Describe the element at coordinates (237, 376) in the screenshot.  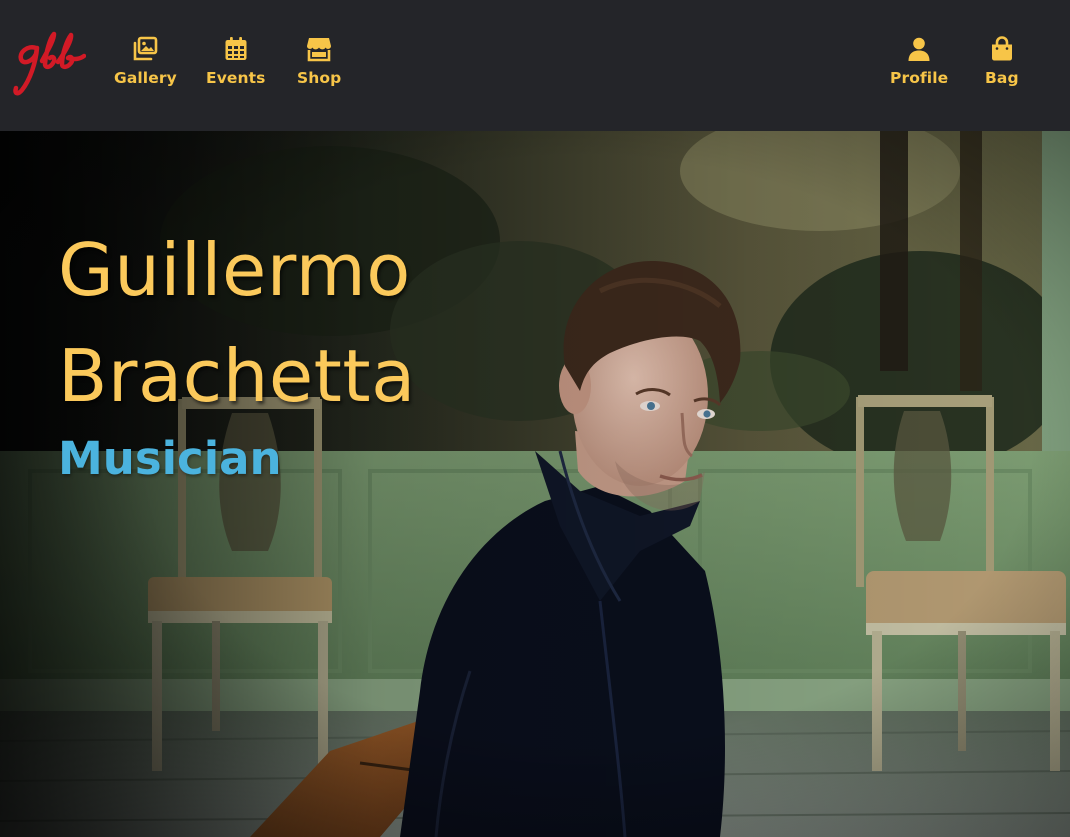
I see `hero-name-line2: Brachetta` at that location.